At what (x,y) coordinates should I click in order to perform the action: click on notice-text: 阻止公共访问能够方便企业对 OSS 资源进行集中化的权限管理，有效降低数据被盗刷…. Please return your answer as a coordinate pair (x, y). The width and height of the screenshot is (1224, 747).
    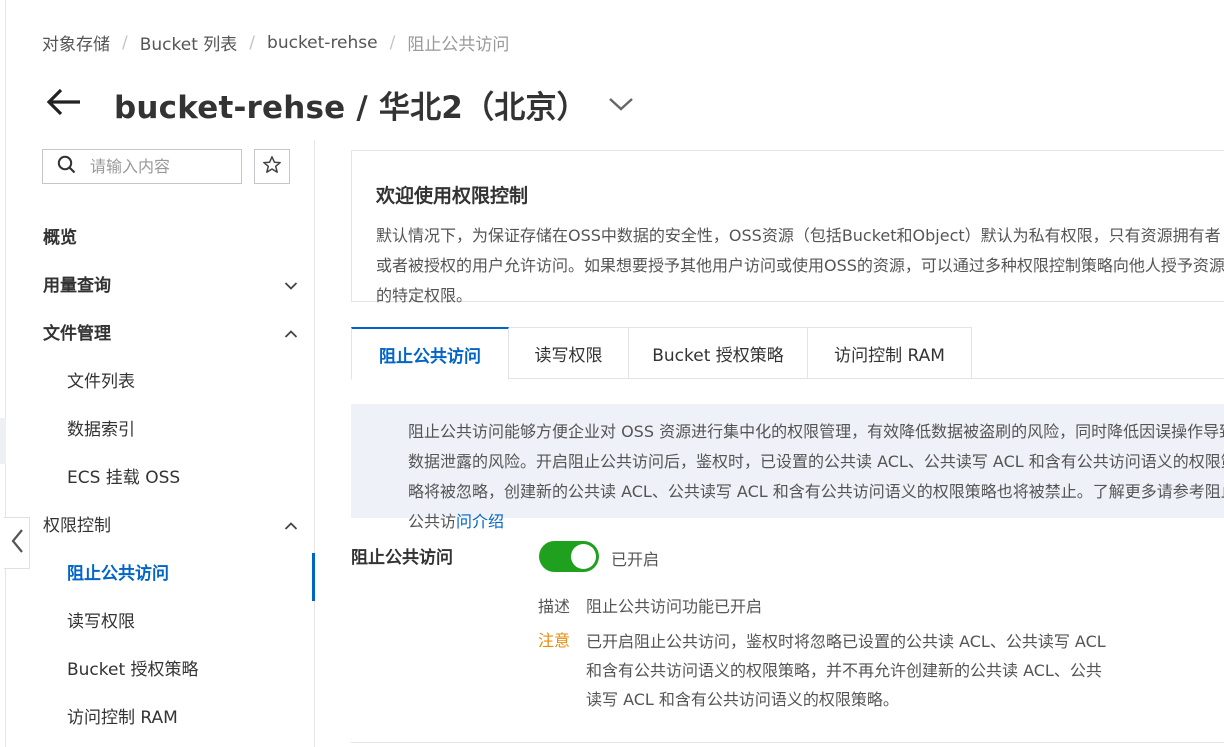
    Looking at the image, I should click on (816, 477).